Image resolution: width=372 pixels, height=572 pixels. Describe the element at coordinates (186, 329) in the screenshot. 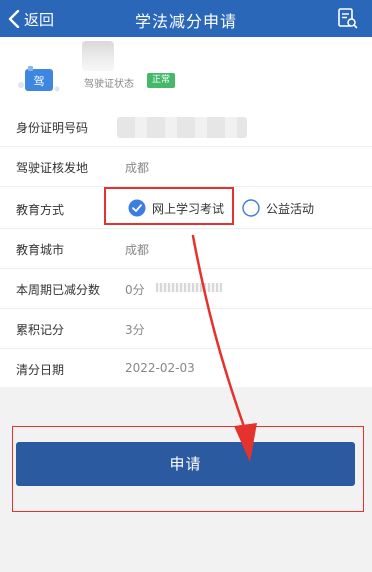

I see `row-accumulated: 累积记分 3分` at that location.